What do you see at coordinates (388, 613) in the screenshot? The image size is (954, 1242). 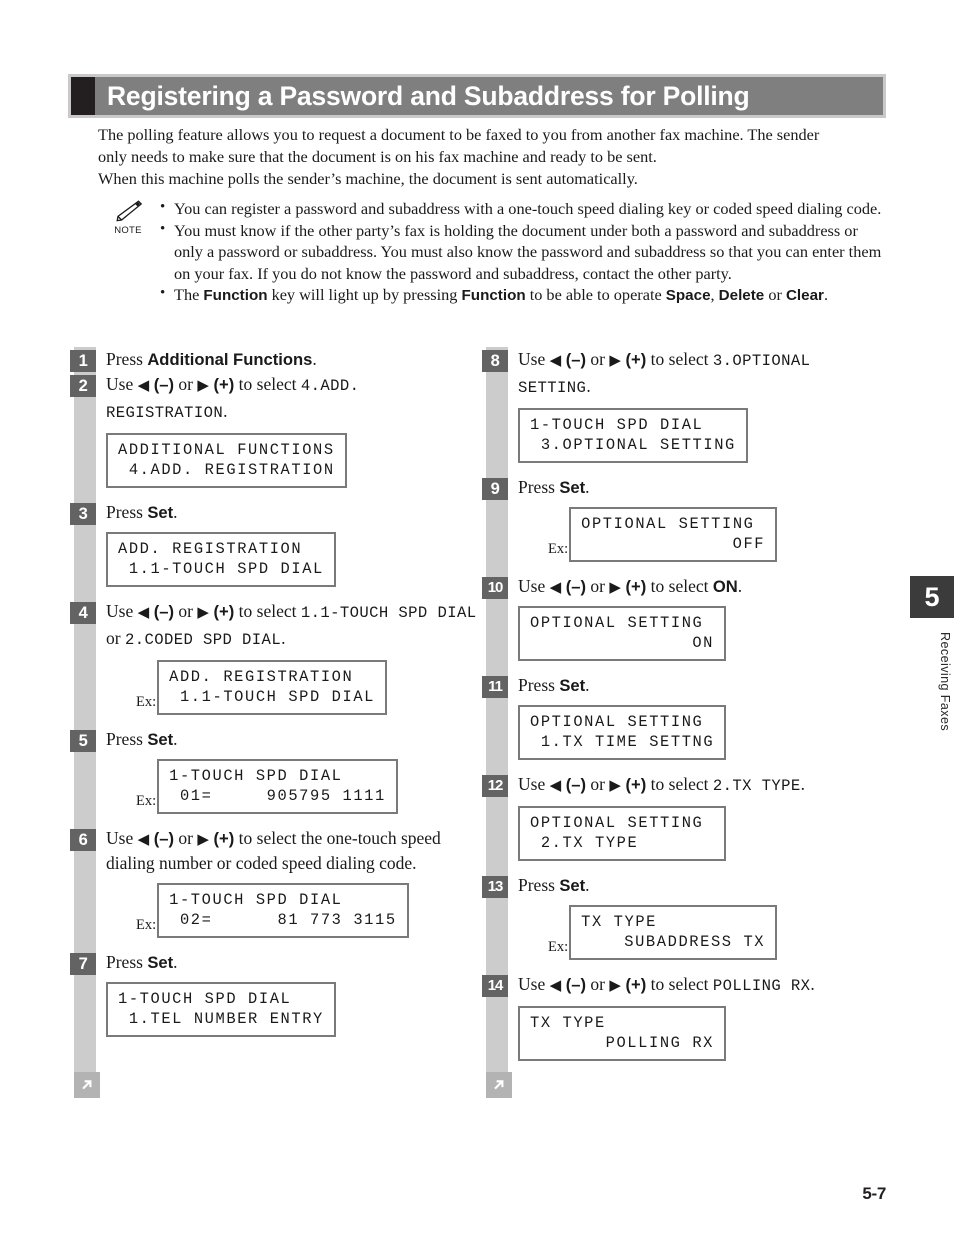 I see `step-menu-code: 1.1-TOUCH SPD DIAL` at bounding box center [388, 613].